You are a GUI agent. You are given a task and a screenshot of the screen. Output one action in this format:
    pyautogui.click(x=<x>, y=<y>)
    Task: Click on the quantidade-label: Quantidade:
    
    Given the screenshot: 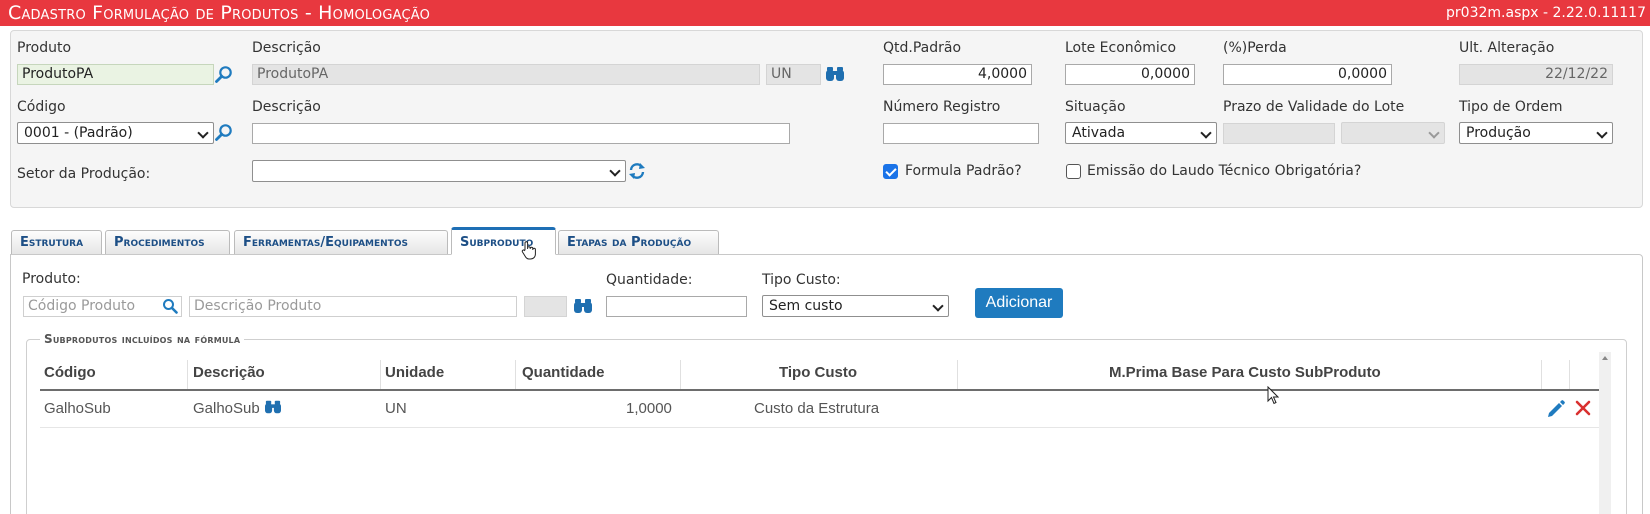 What is the action you would take?
    pyautogui.click(x=649, y=280)
    